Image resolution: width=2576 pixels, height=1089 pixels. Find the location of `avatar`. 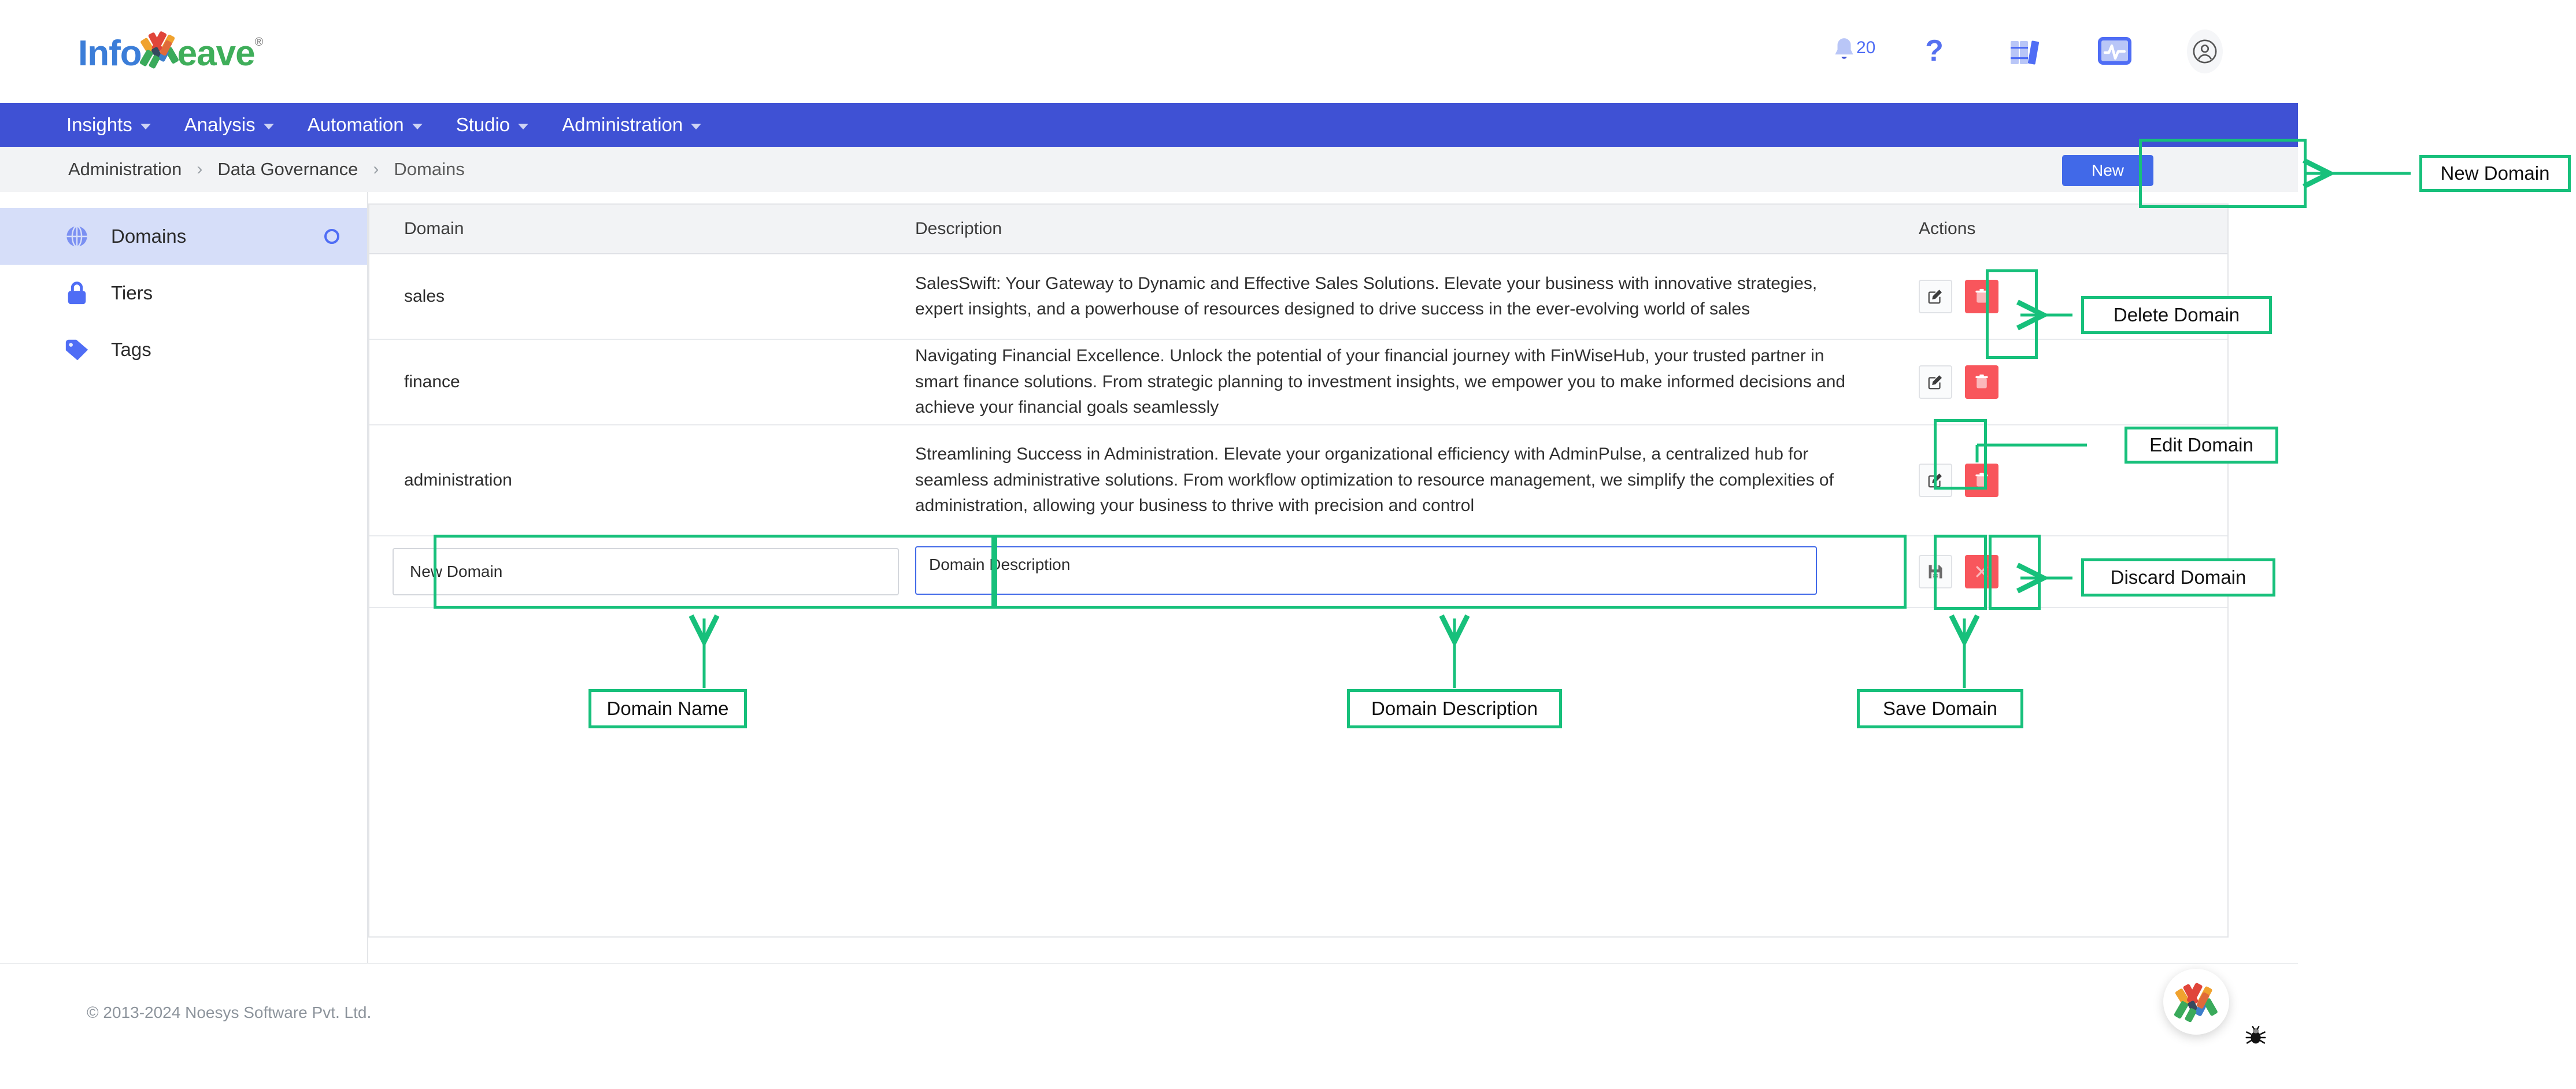

avatar is located at coordinates (2205, 51).